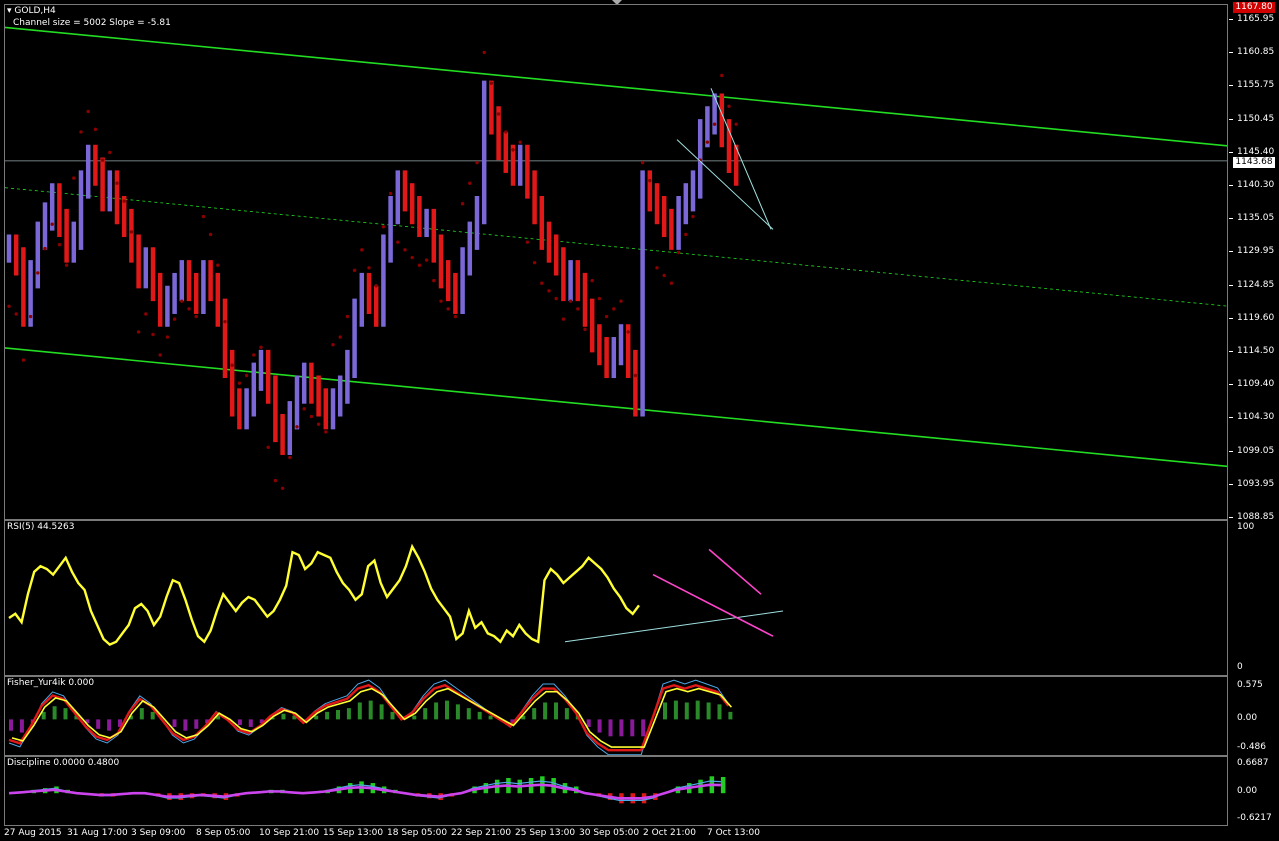 The image size is (1279, 841). Describe the element at coordinates (669, 833) in the screenshot. I see `time-label: 2 Oct 21:00` at that location.